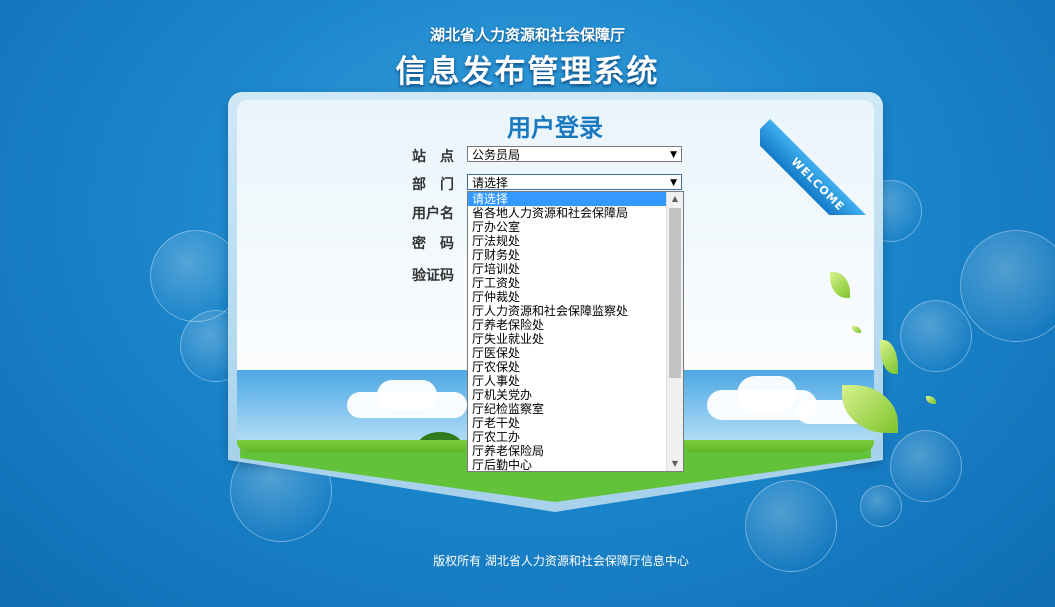 This screenshot has height=607, width=1055. What do you see at coordinates (567, 367) in the screenshot?
I see `dept-option: 厅农保处` at bounding box center [567, 367].